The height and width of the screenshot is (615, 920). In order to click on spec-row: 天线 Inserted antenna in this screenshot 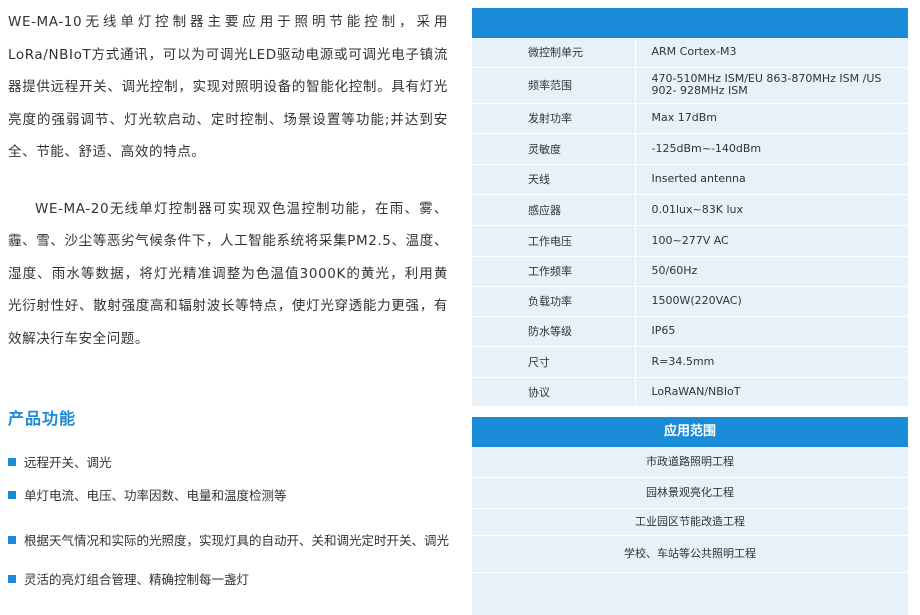, I will do `click(690, 179)`.